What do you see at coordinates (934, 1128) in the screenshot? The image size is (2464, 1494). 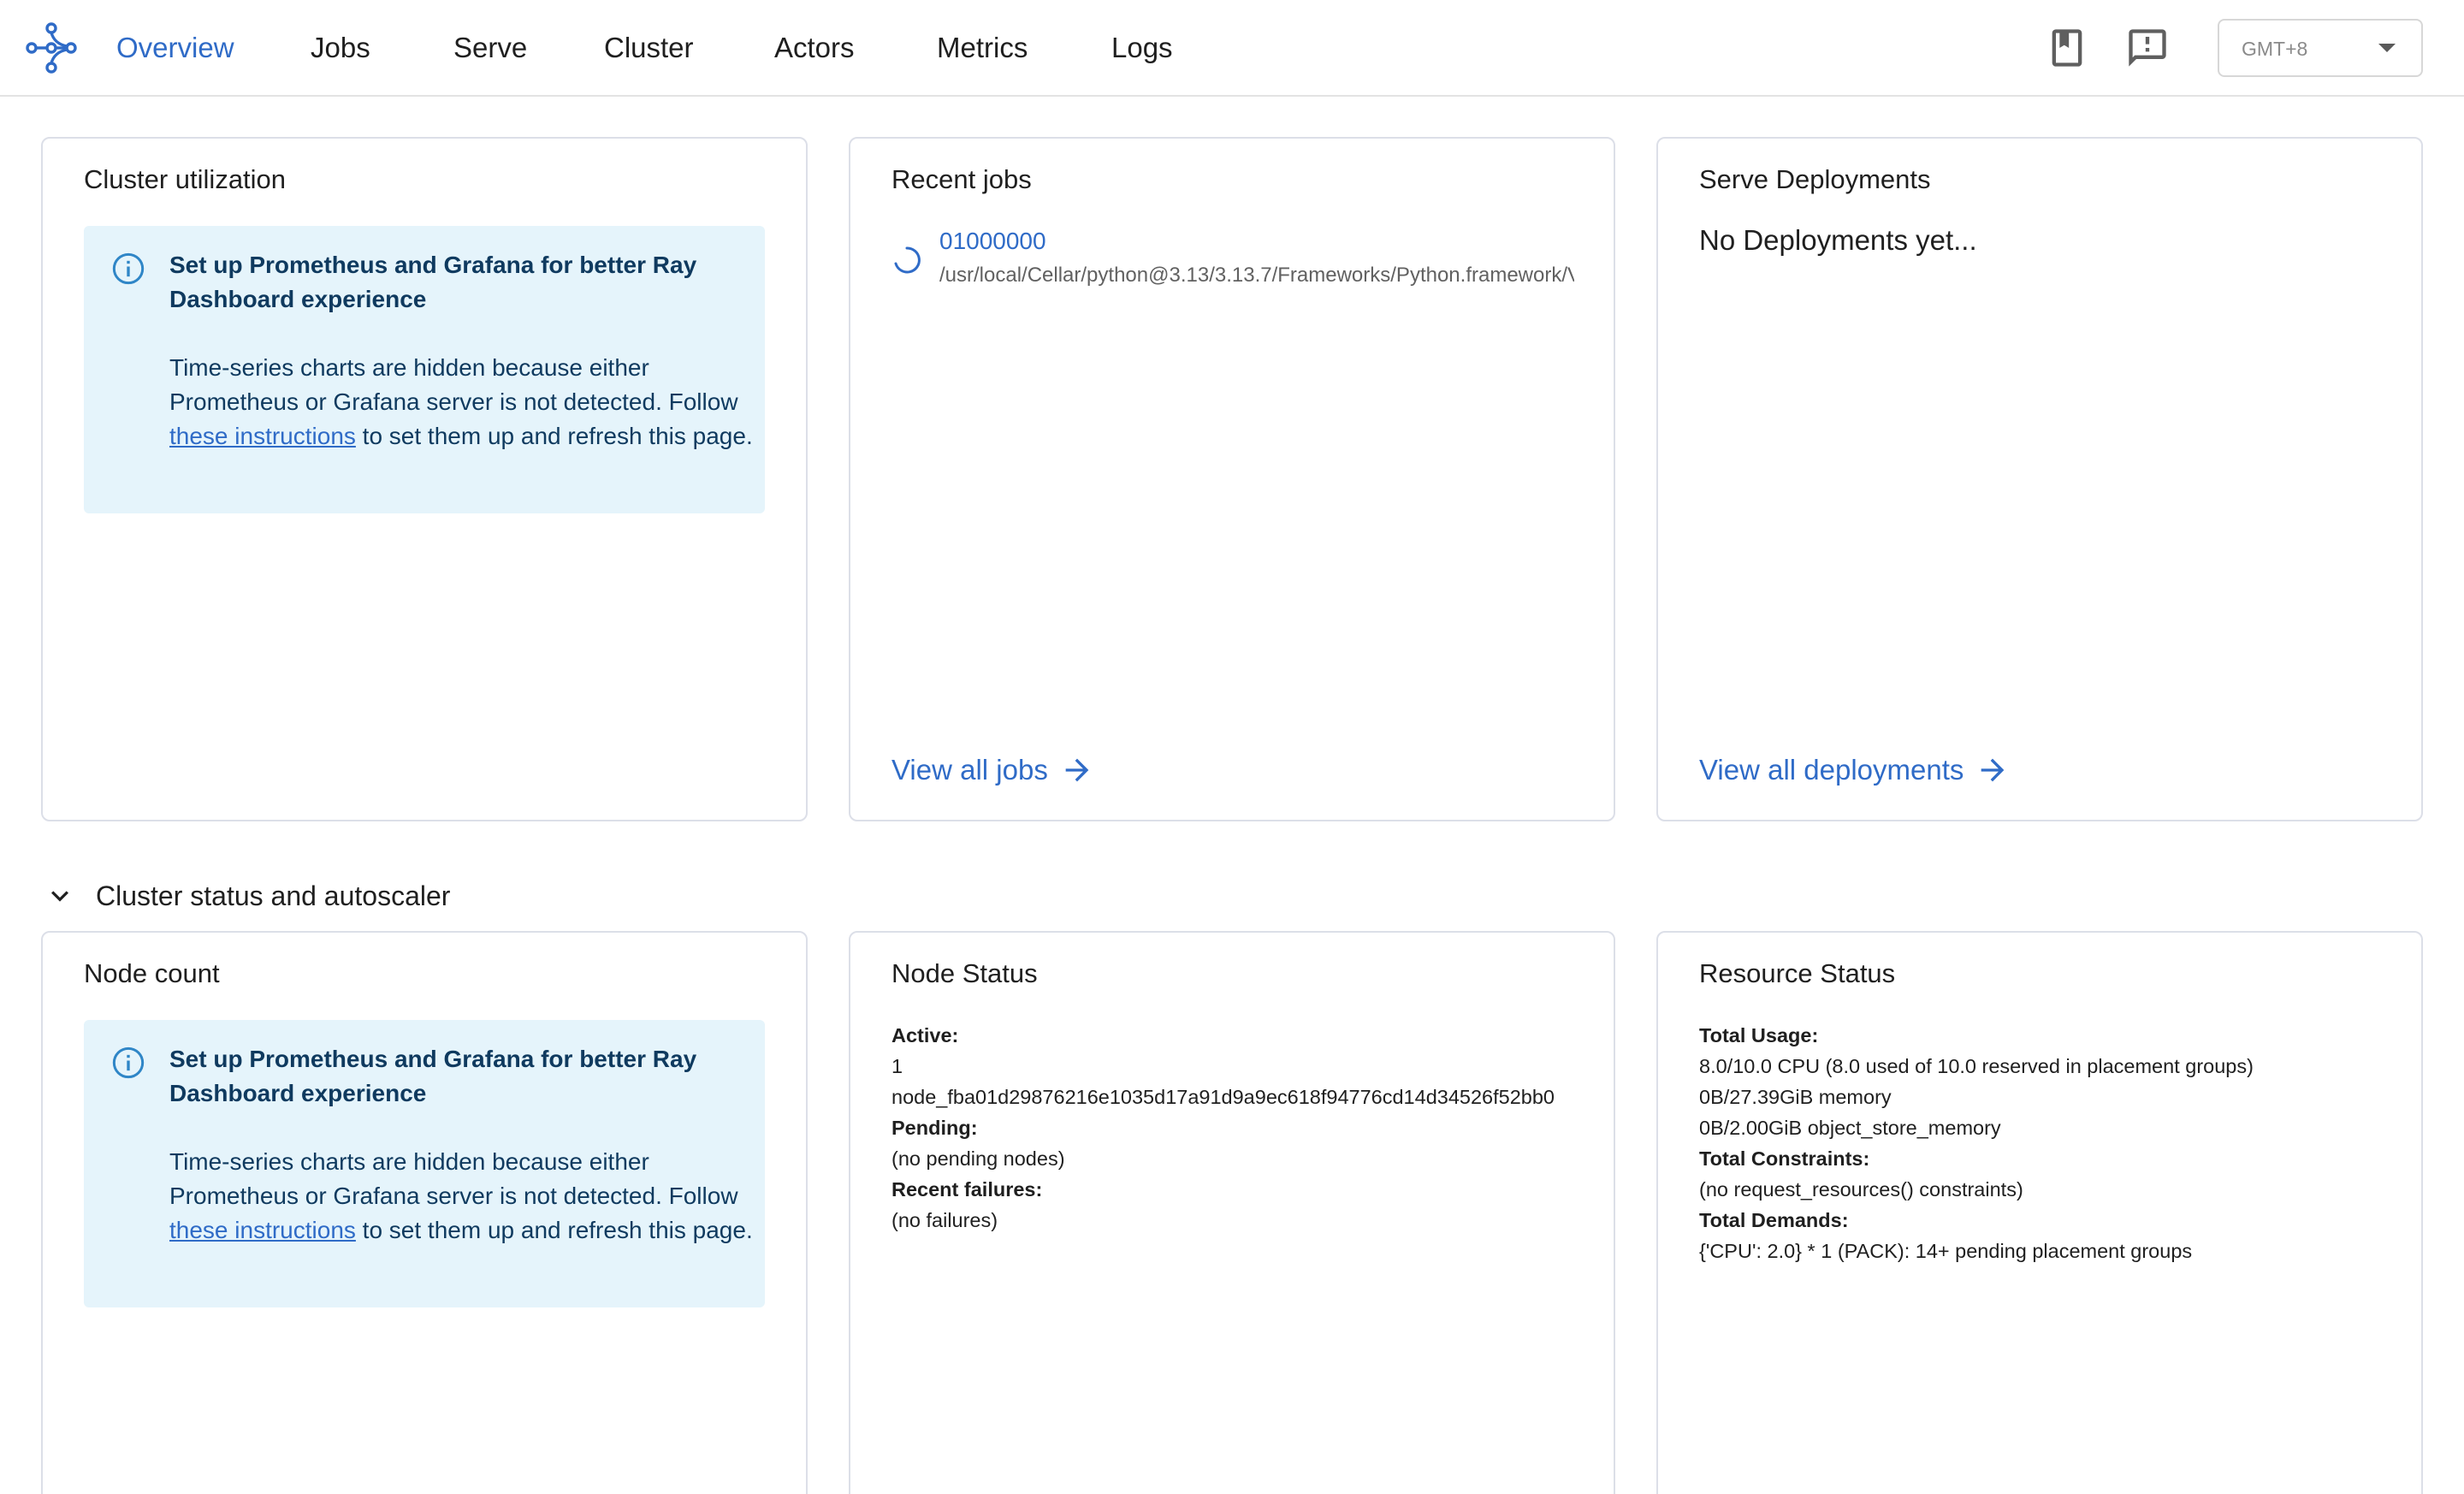 I see `pending-label: Pending:` at bounding box center [934, 1128].